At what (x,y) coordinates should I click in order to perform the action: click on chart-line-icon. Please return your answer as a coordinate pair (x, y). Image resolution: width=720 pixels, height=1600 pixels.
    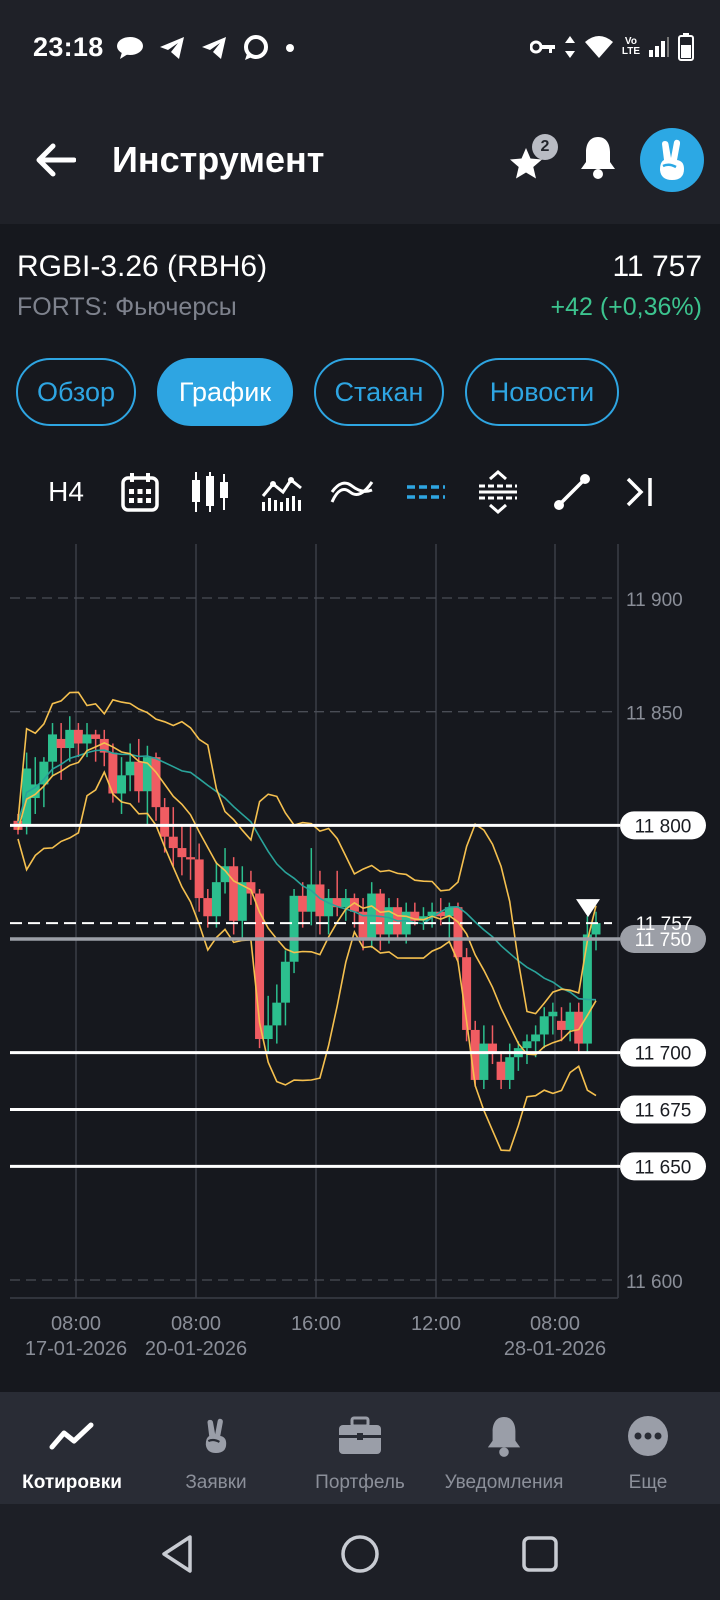
    Looking at the image, I should click on (71, 1436).